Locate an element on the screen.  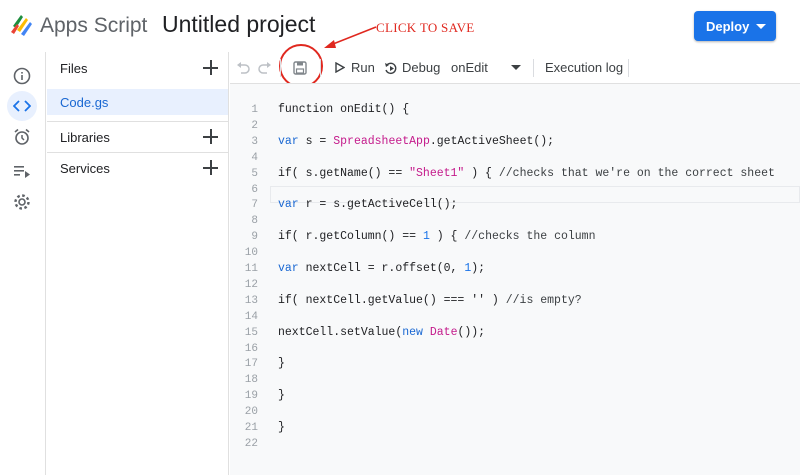
deploy-button: Deploy is located at coordinates (735, 26).